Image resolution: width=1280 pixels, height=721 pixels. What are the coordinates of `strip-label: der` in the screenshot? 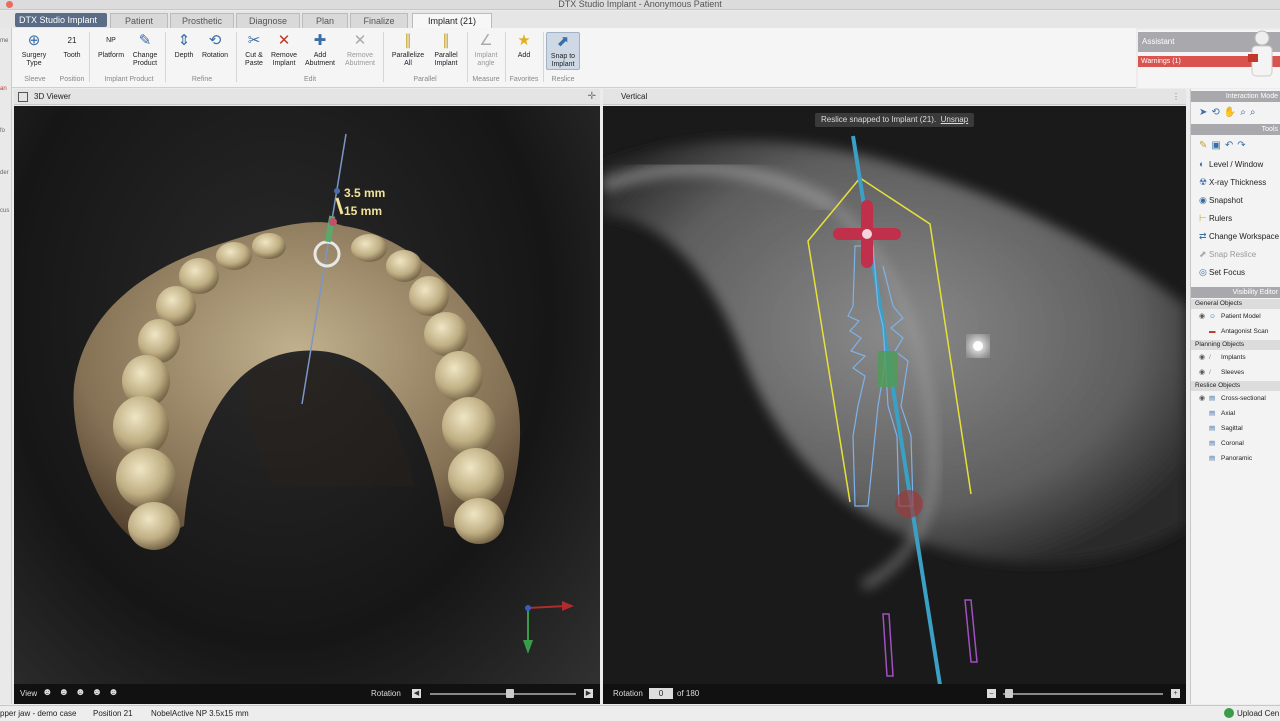 It's located at (4, 173).